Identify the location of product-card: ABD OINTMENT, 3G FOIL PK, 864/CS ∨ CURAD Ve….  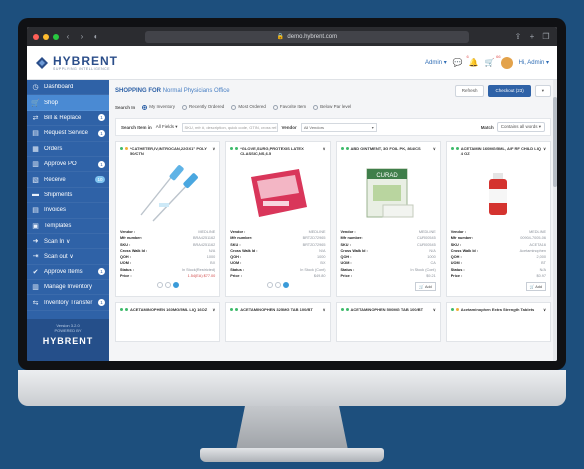
(388, 219).